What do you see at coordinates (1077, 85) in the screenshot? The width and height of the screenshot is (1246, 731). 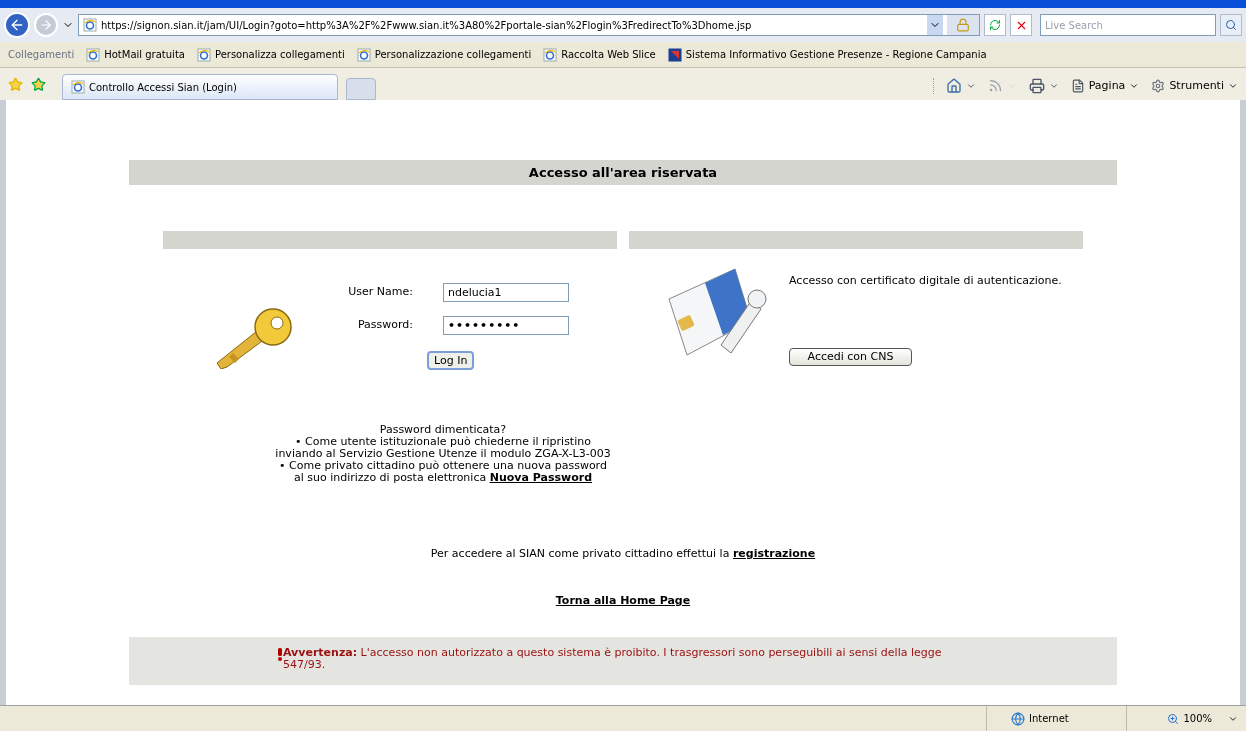 I see `page-icon` at bounding box center [1077, 85].